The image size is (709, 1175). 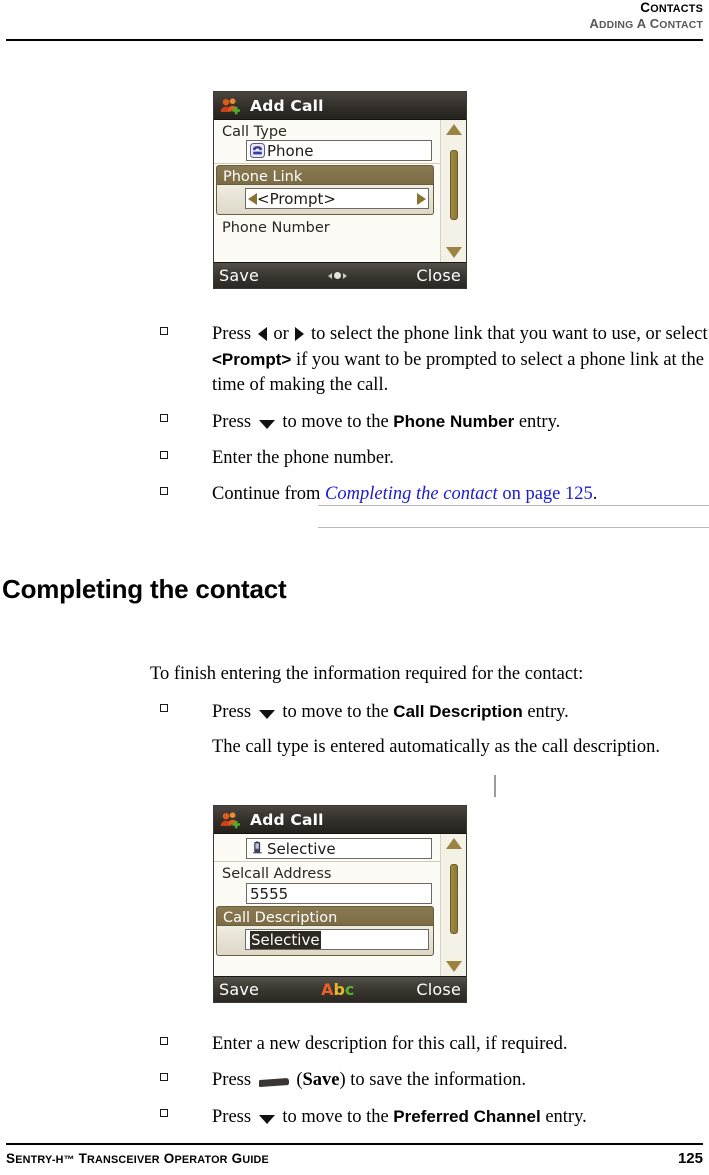 I want to click on header-rule, so click(x=354, y=40).